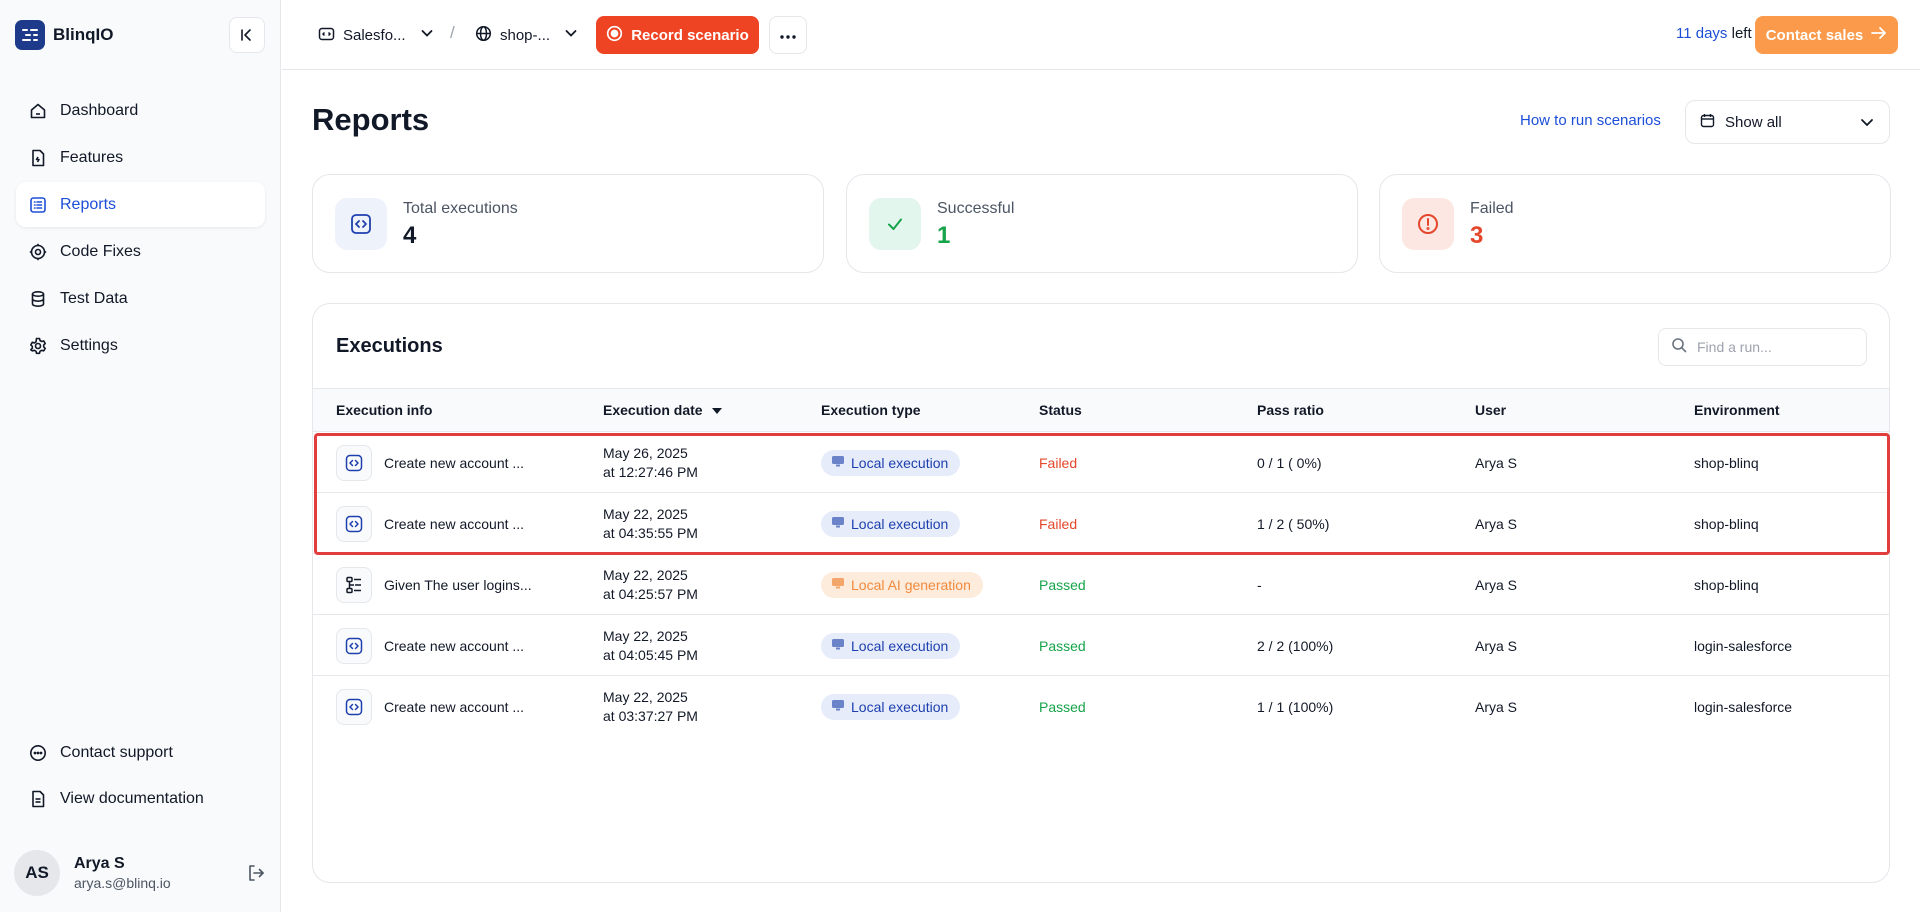  I want to click on search-icon, so click(1679, 347).